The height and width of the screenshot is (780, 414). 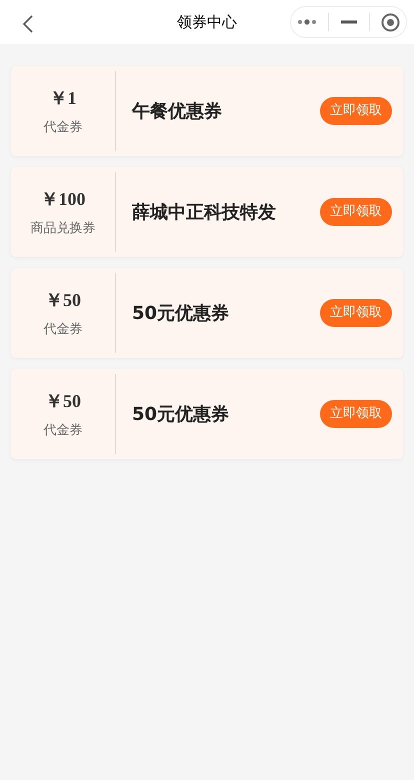 I want to click on minimize-icon, so click(x=348, y=22).